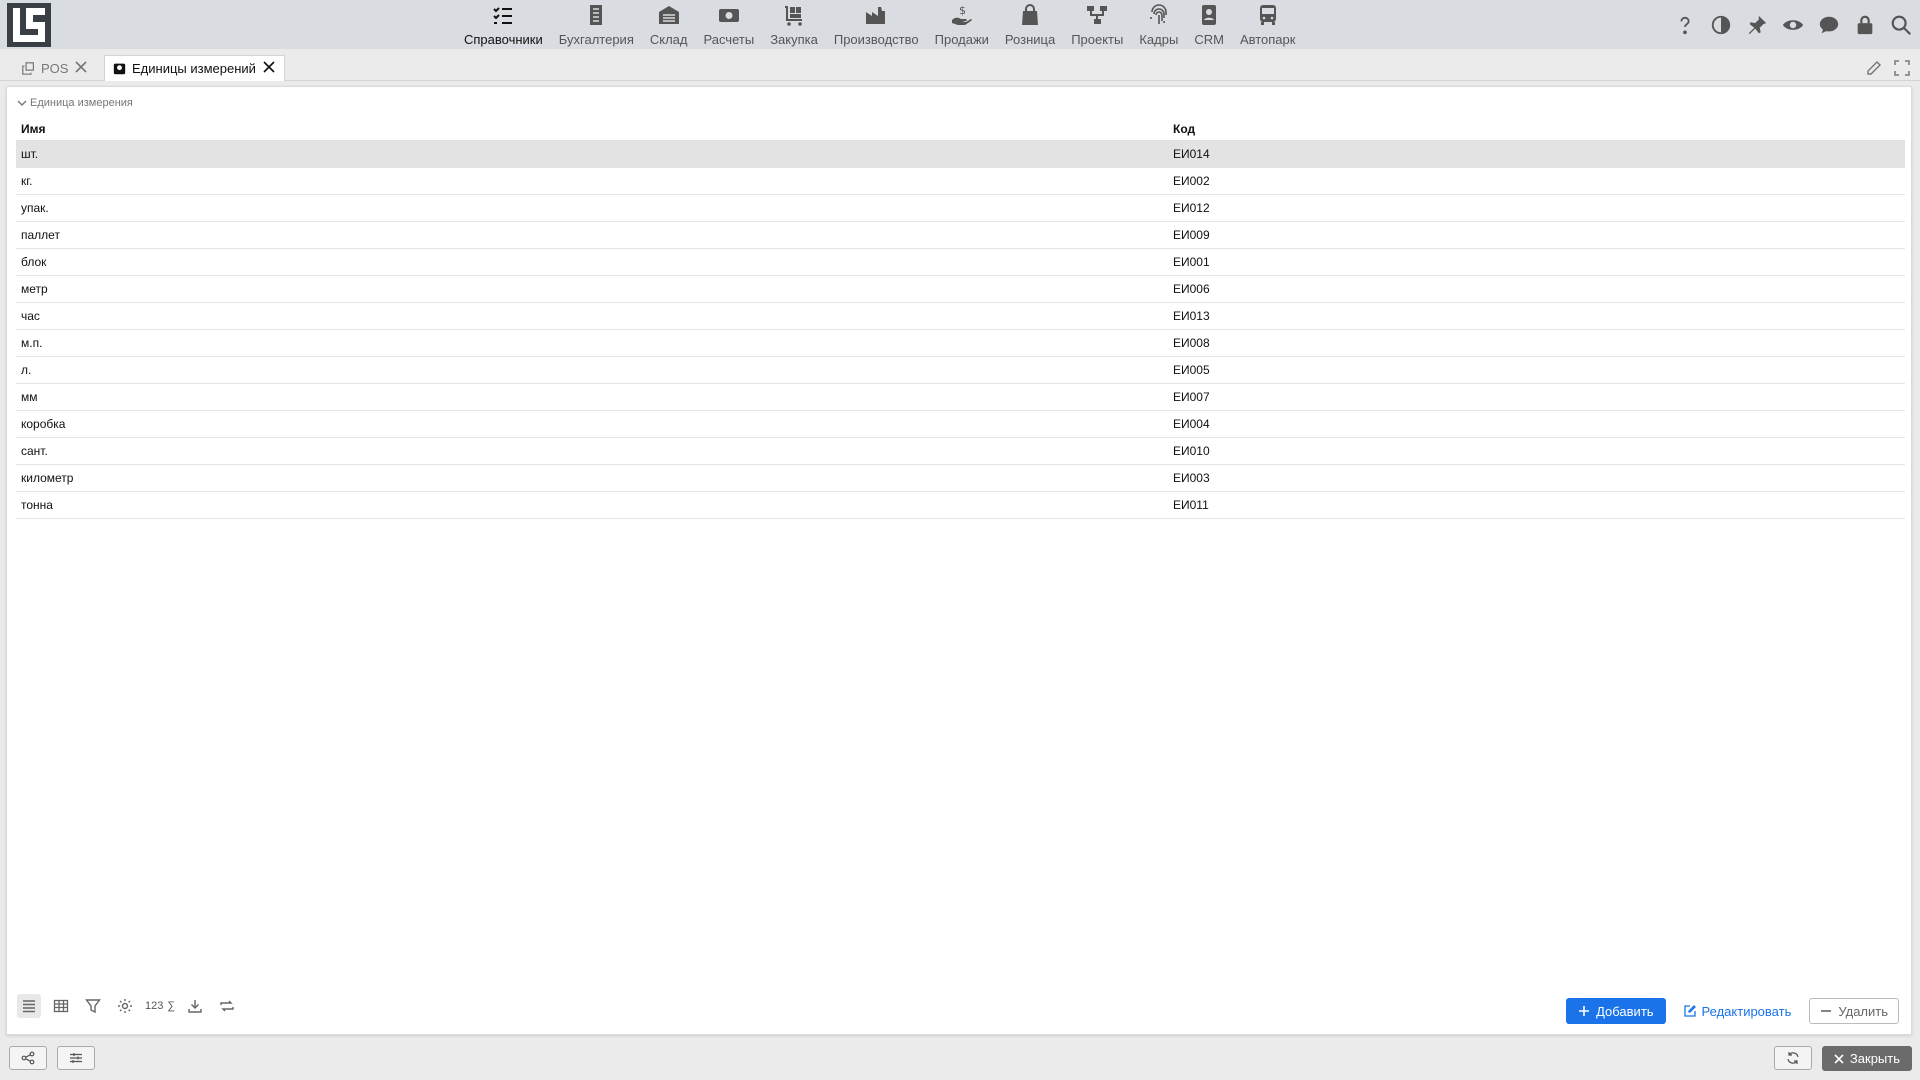 Image resolution: width=1920 pixels, height=1080 pixels. I want to click on cell-code: ЕИ014, so click(1191, 154).